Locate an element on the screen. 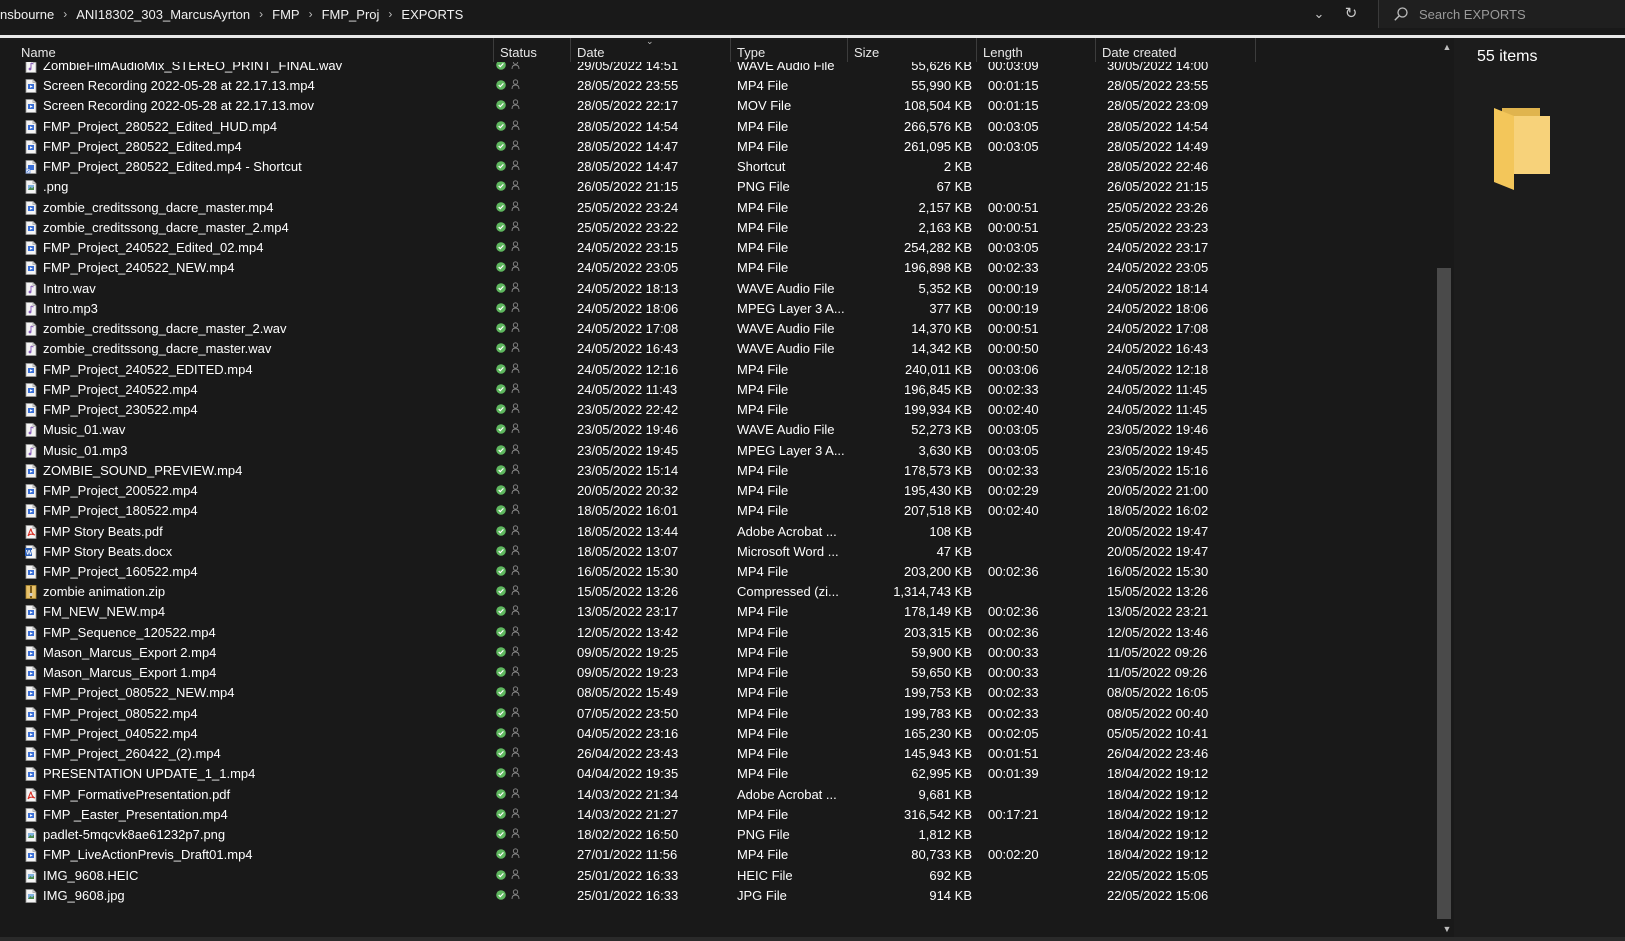 Image resolution: width=1625 pixels, height=941 pixels. file-size: 108 KB is located at coordinates (950, 531).